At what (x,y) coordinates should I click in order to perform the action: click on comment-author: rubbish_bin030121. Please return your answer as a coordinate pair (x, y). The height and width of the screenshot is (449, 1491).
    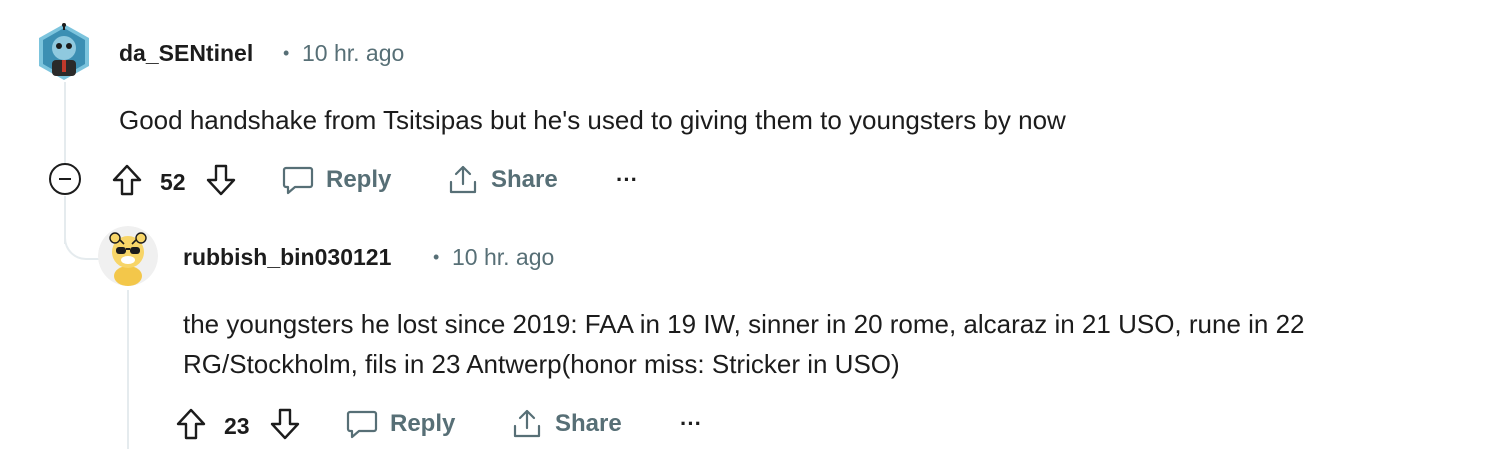
    Looking at the image, I should click on (287, 257).